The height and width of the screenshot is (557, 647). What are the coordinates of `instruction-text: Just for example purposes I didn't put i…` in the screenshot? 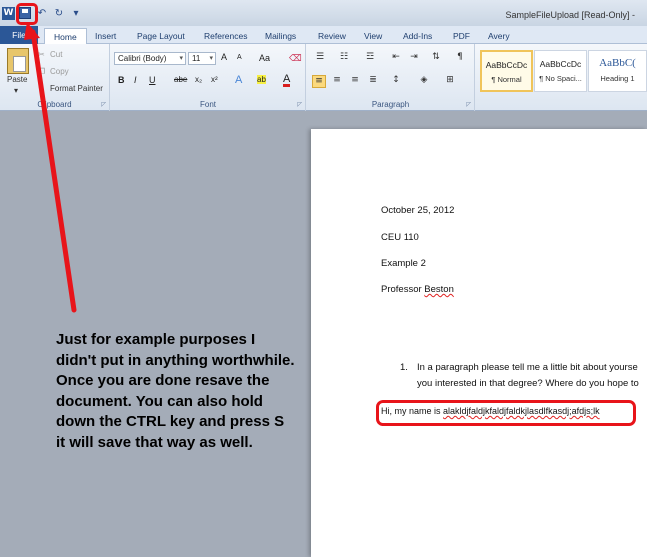 It's located at (175, 391).